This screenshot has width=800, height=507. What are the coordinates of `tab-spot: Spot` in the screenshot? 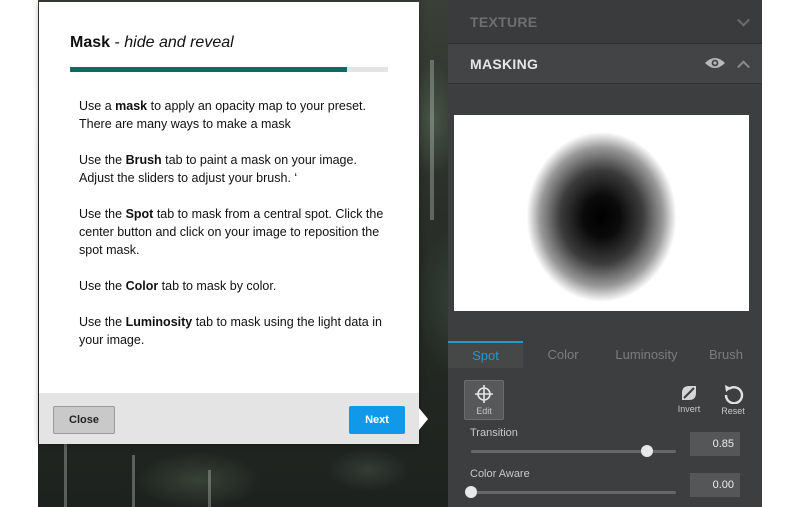 It's located at (485, 354).